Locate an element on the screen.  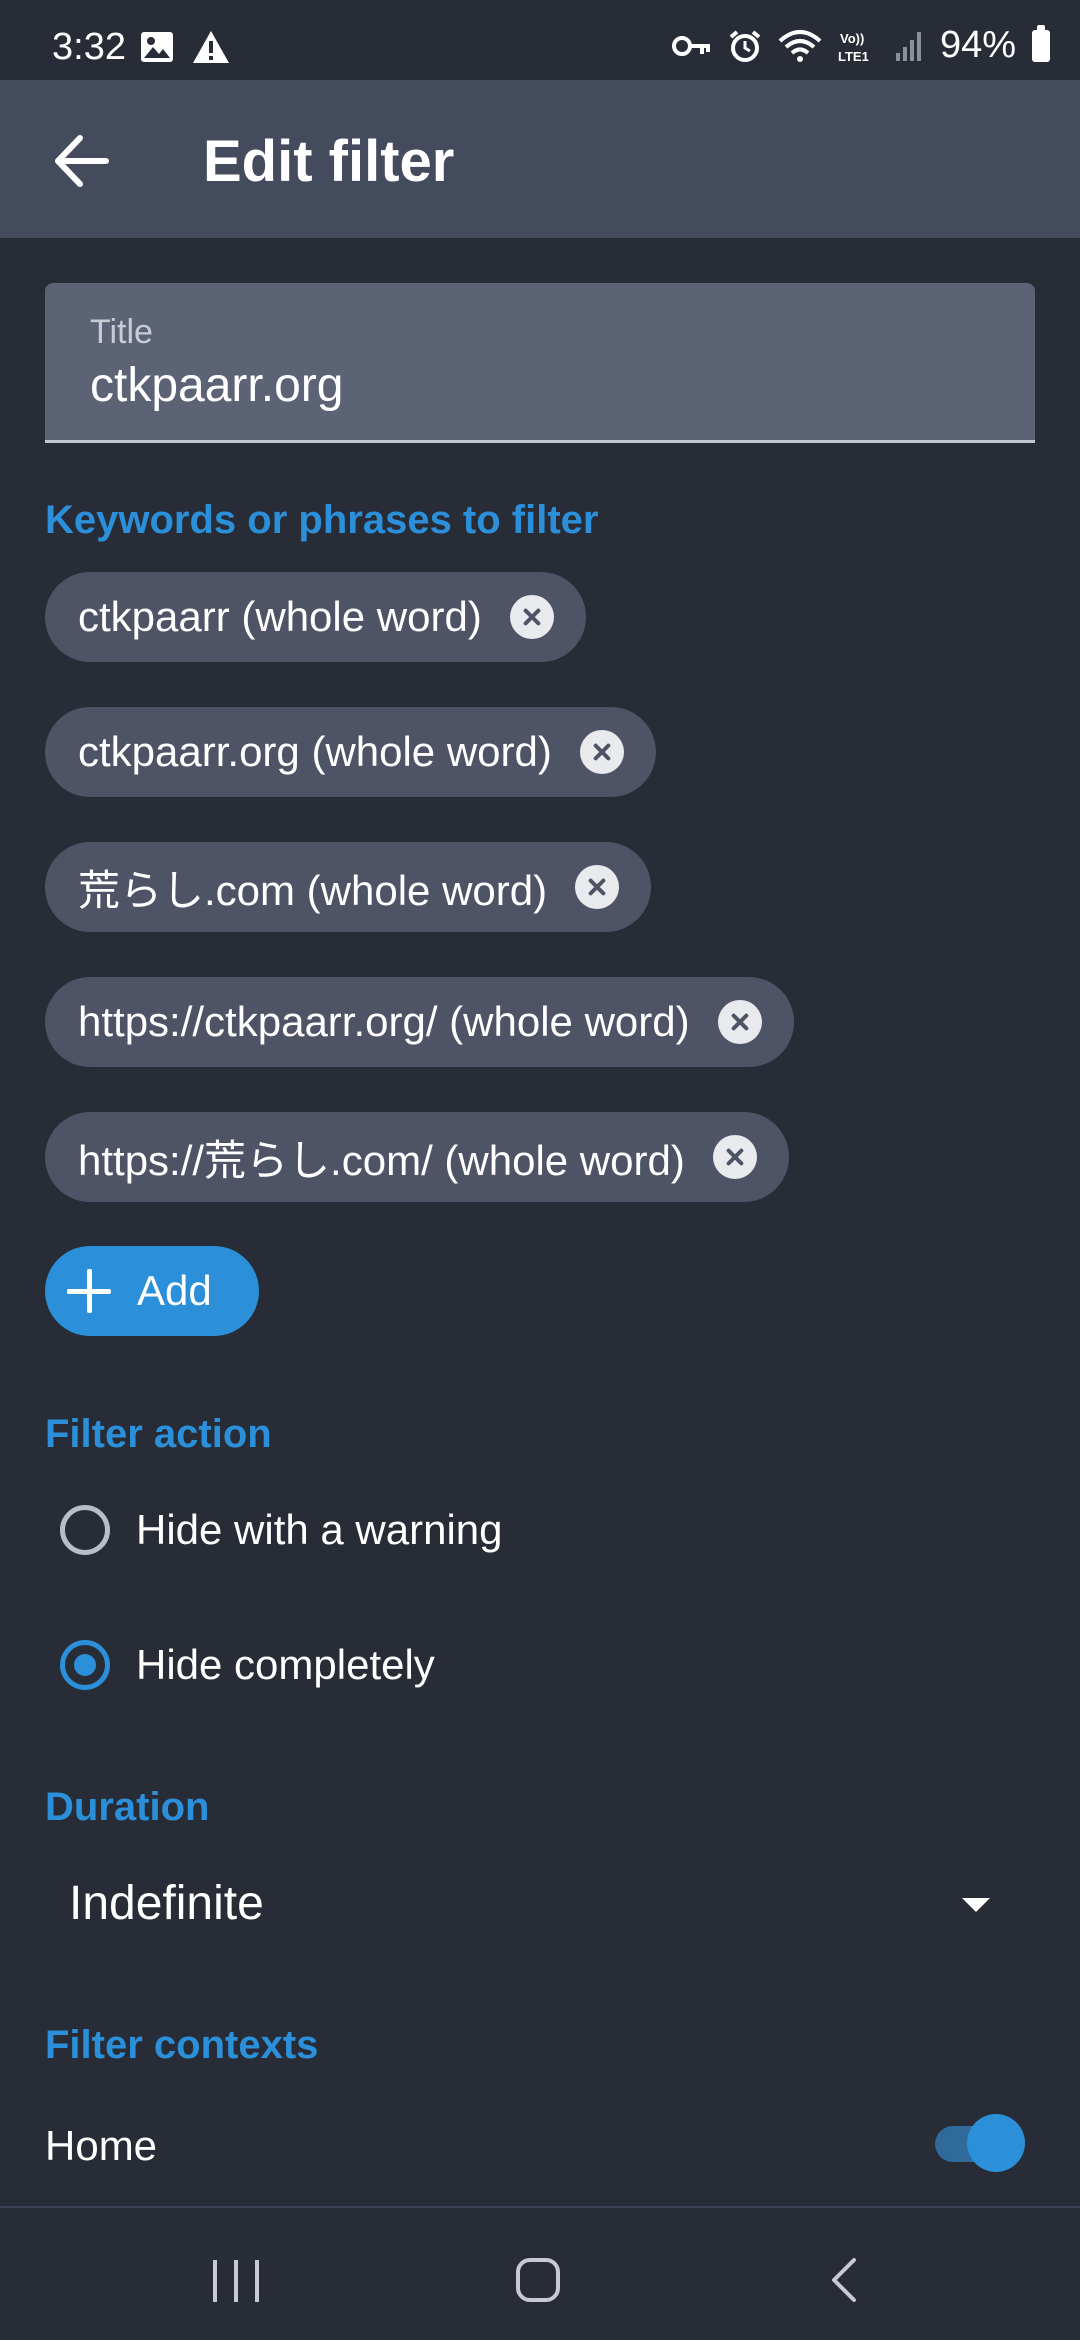
context-label: Home is located at coordinates (101, 2145).